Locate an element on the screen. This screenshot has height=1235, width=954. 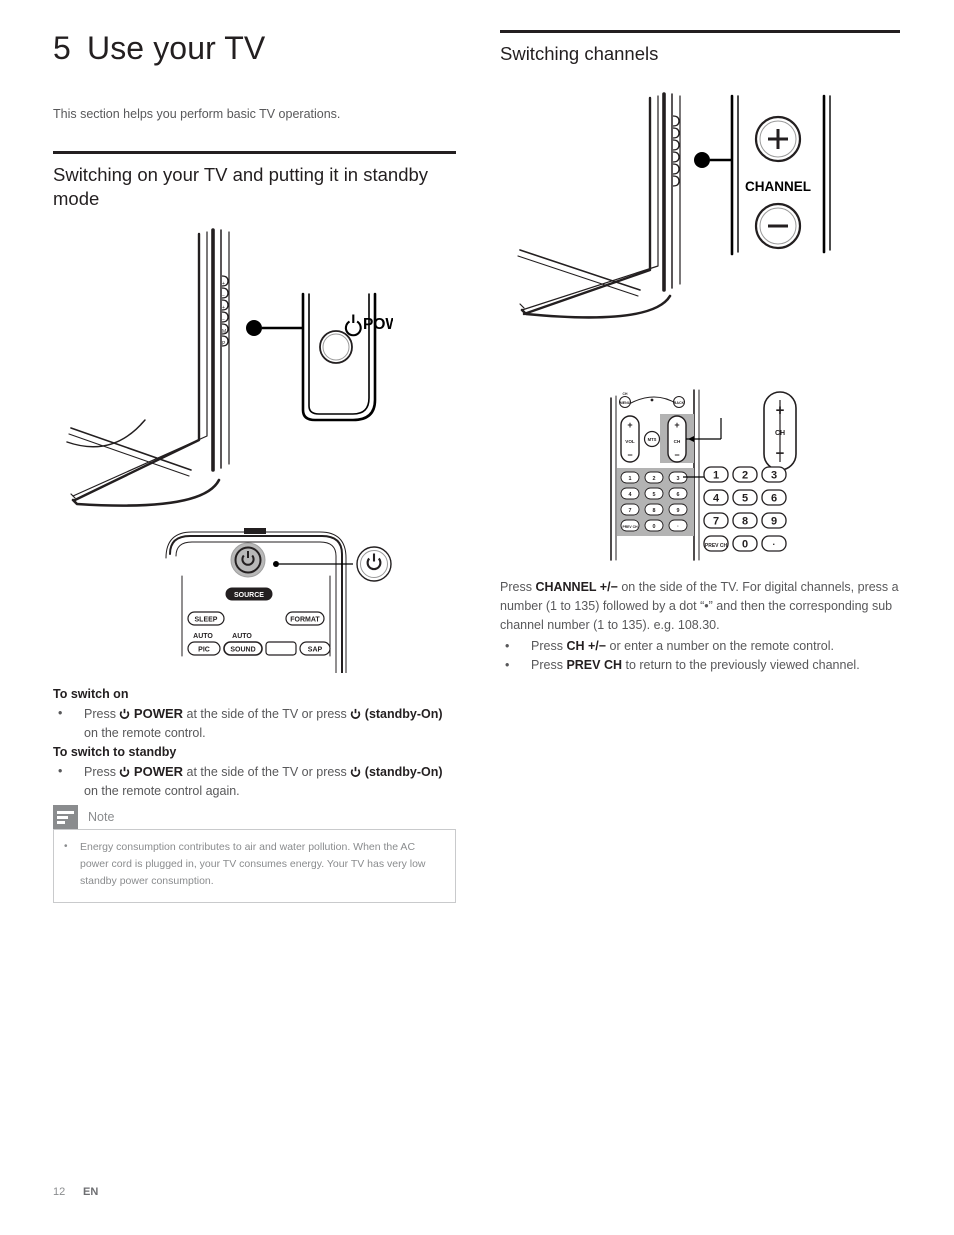
channel-minus-button is located at coordinates (778, 226).